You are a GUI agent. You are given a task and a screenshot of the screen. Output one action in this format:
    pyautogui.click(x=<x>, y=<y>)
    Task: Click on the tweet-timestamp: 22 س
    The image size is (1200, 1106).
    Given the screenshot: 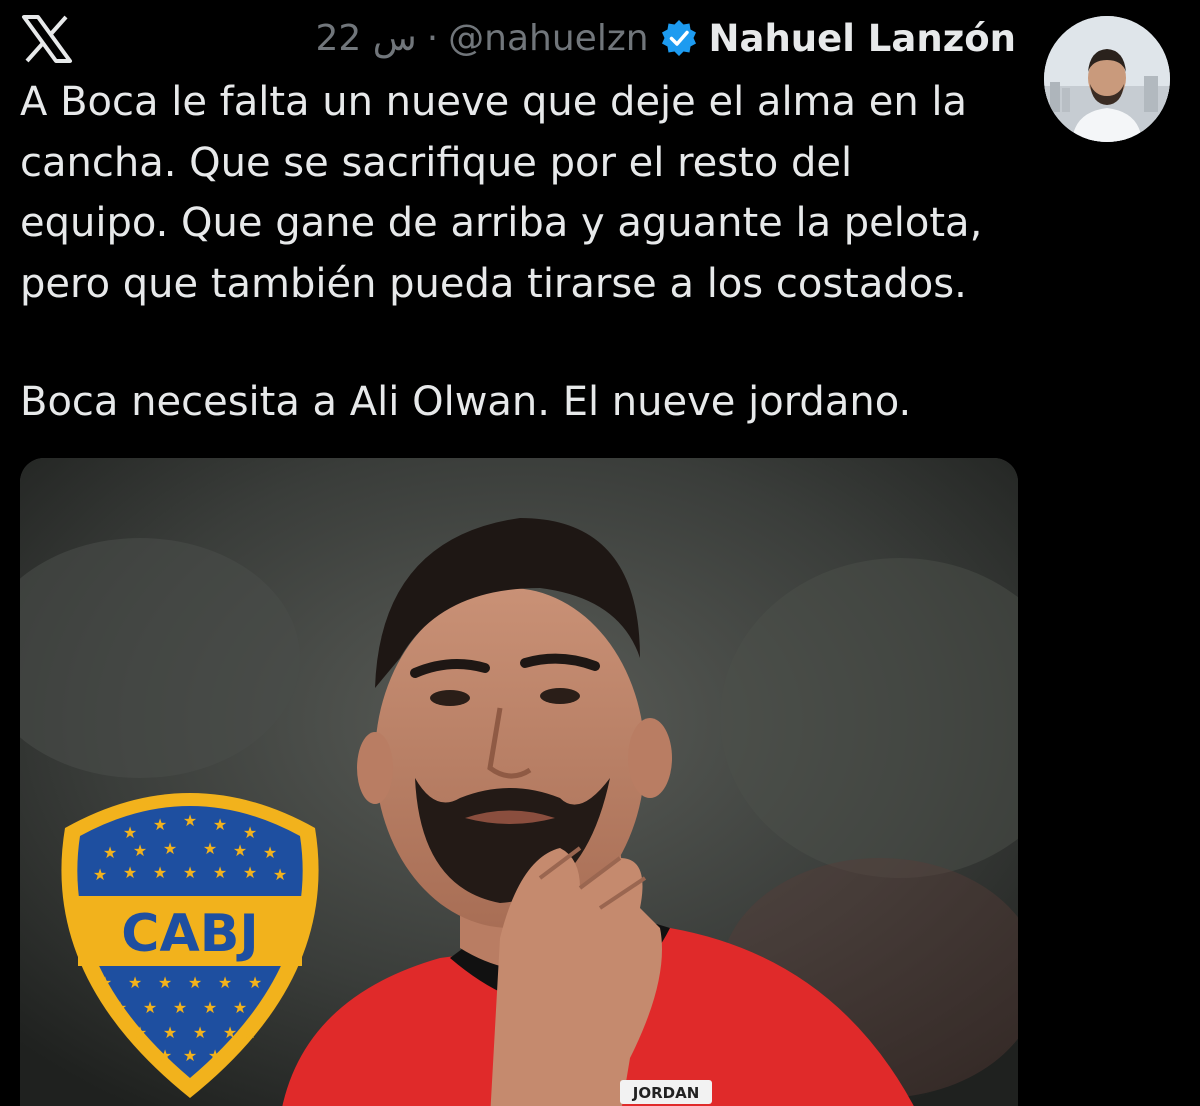 What is the action you would take?
    pyautogui.click(x=365, y=38)
    